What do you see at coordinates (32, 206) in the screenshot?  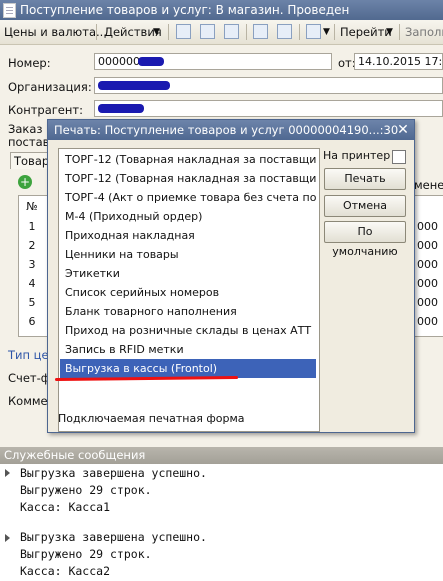 I see `column-header-number: №` at bounding box center [32, 206].